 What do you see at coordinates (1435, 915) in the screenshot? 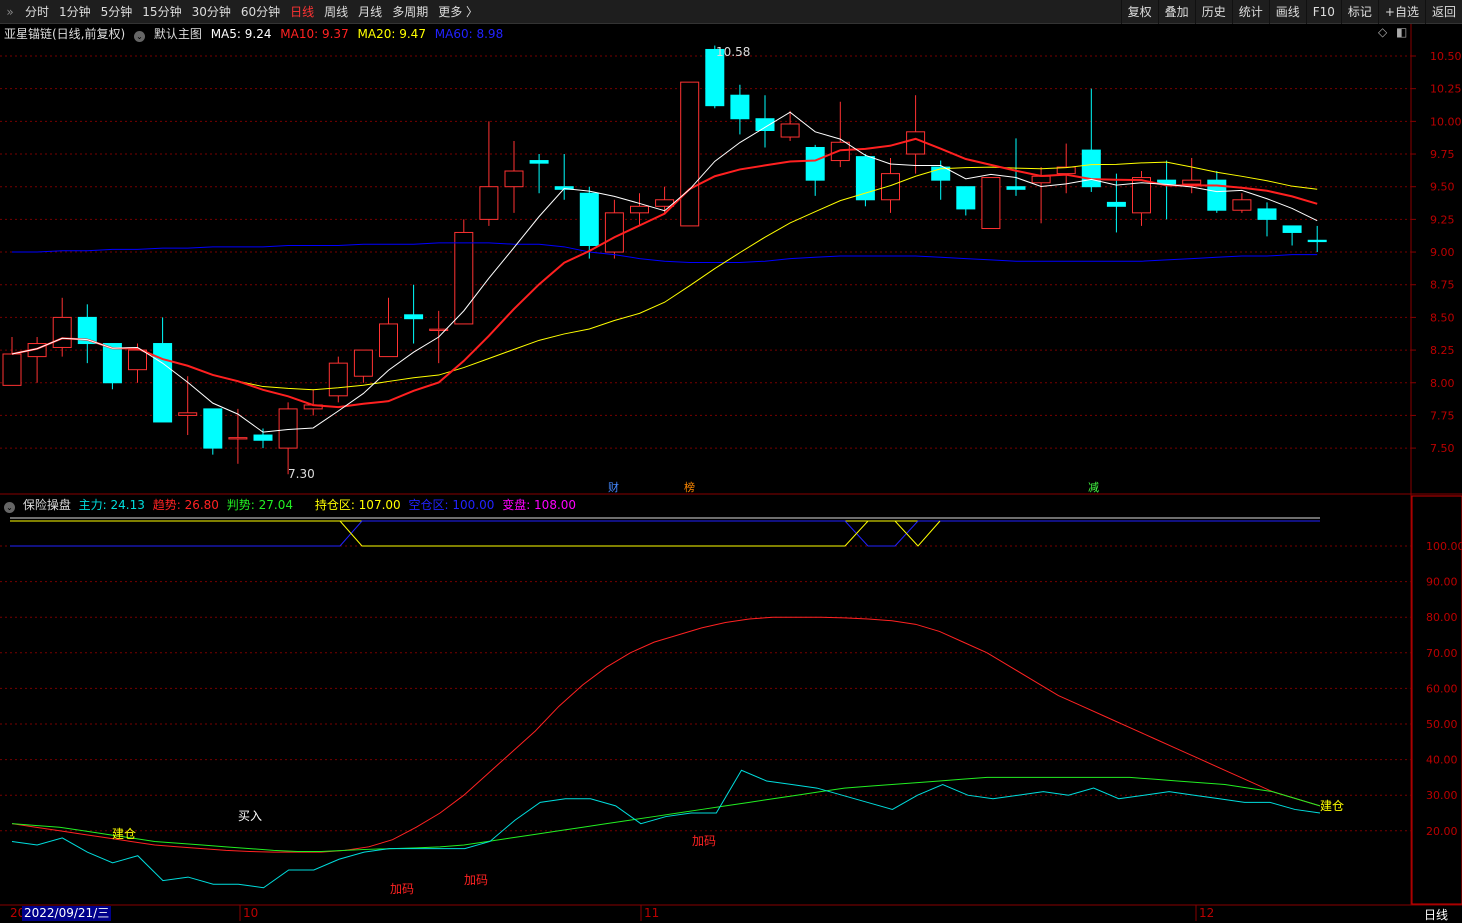
I see `period-label: 日线` at bounding box center [1435, 915].